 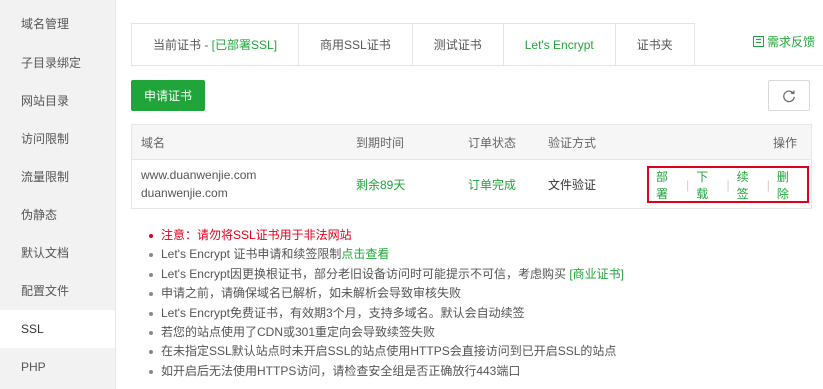 What do you see at coordinates (57, 22) in the screenshot?
I see `sidebar-item-domain-management: 域名管理` at bounding box center [57, 22].